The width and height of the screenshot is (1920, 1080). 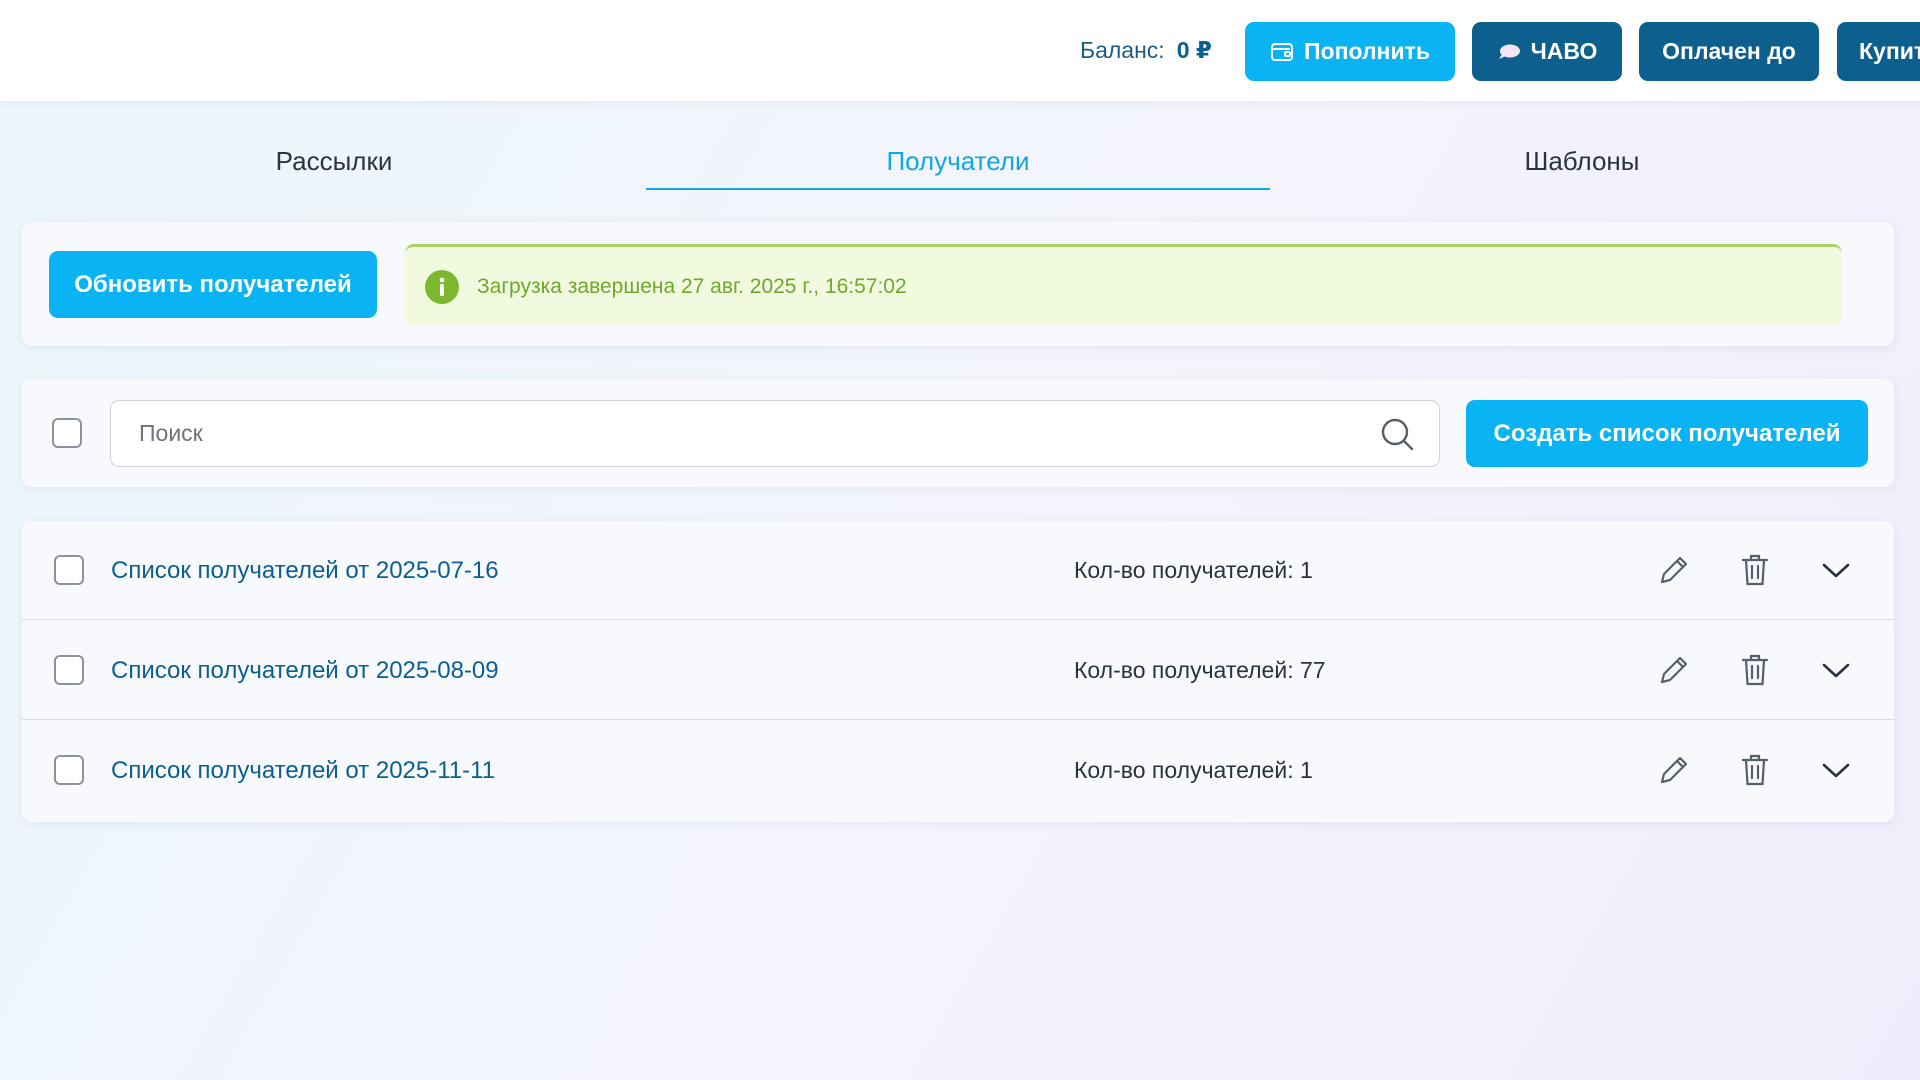 What do you see at coordinates (305, 570) in the screenshot?
I see `list-item-name: Список получателей от 2025-07-16` at bounding box center [305, 570].